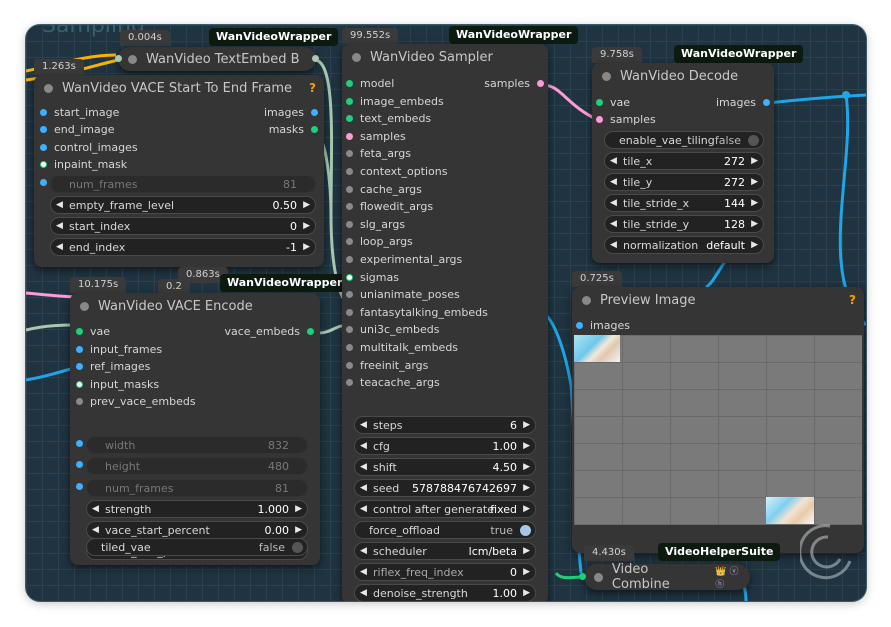 Image resolution: width=891 pixels, height=627 pixels. Describe the element at coordinates (684, 224) in the screenshot. I see `tile-stride-y-widget: ◀ tile_stride_y 128 ▶` at that location.